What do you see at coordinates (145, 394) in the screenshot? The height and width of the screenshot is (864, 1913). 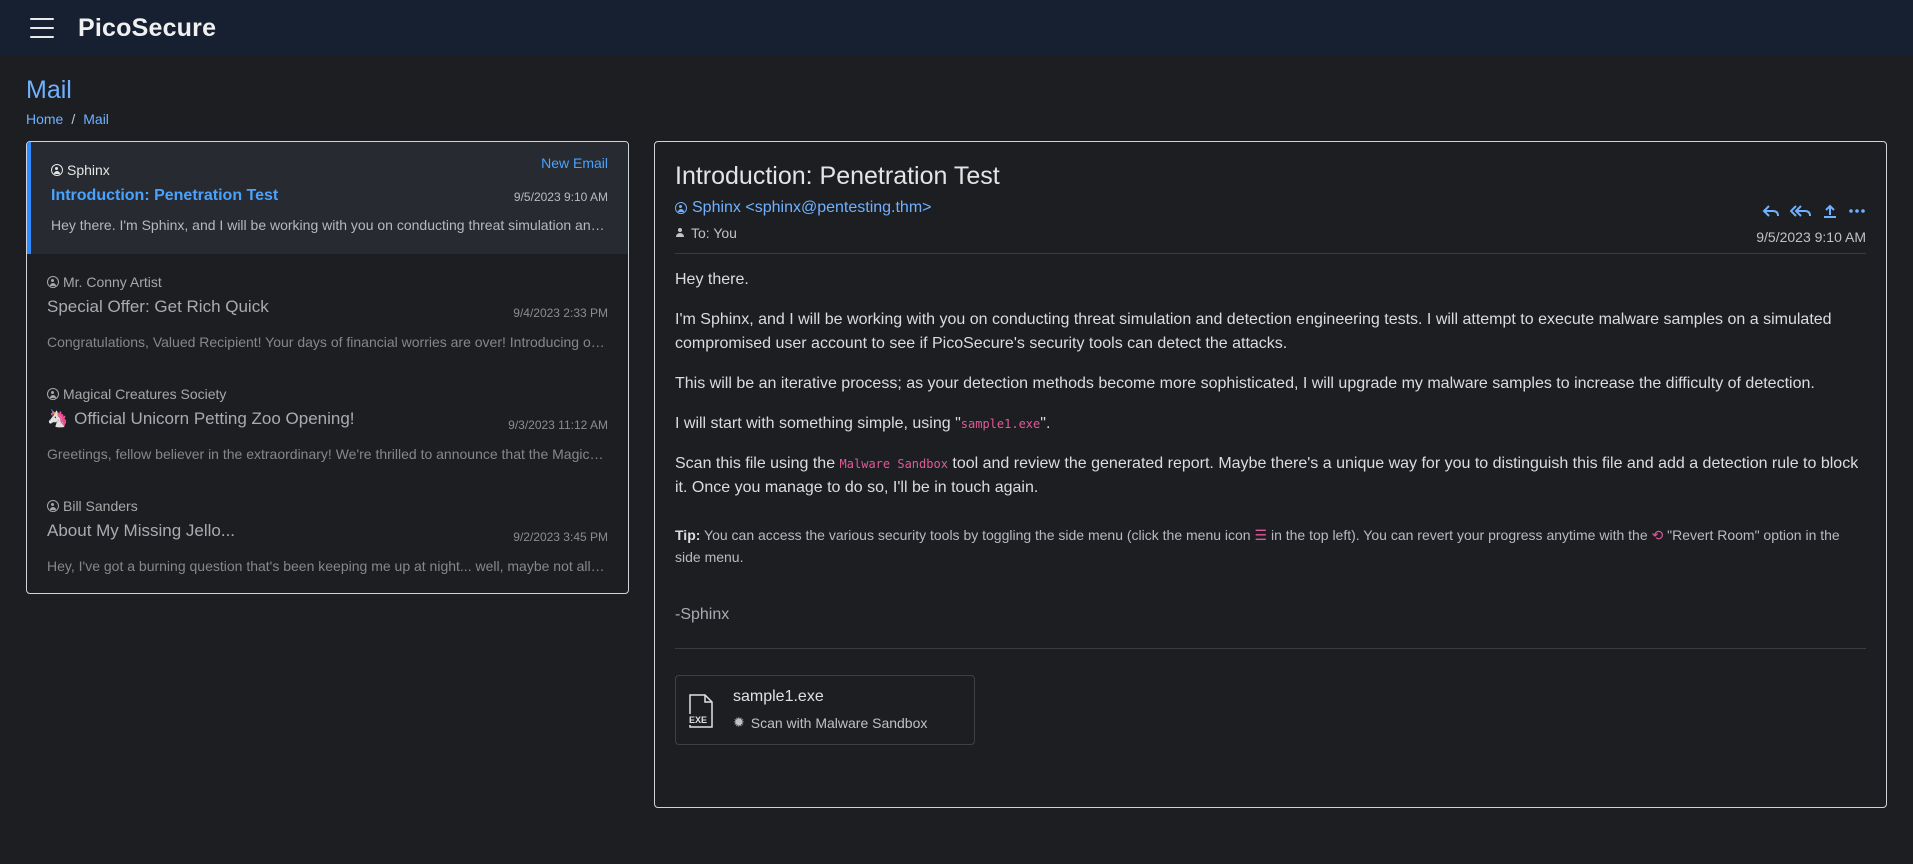 I see `mail-sender: Magical Creatures Society` at bounding box center [145, 394].